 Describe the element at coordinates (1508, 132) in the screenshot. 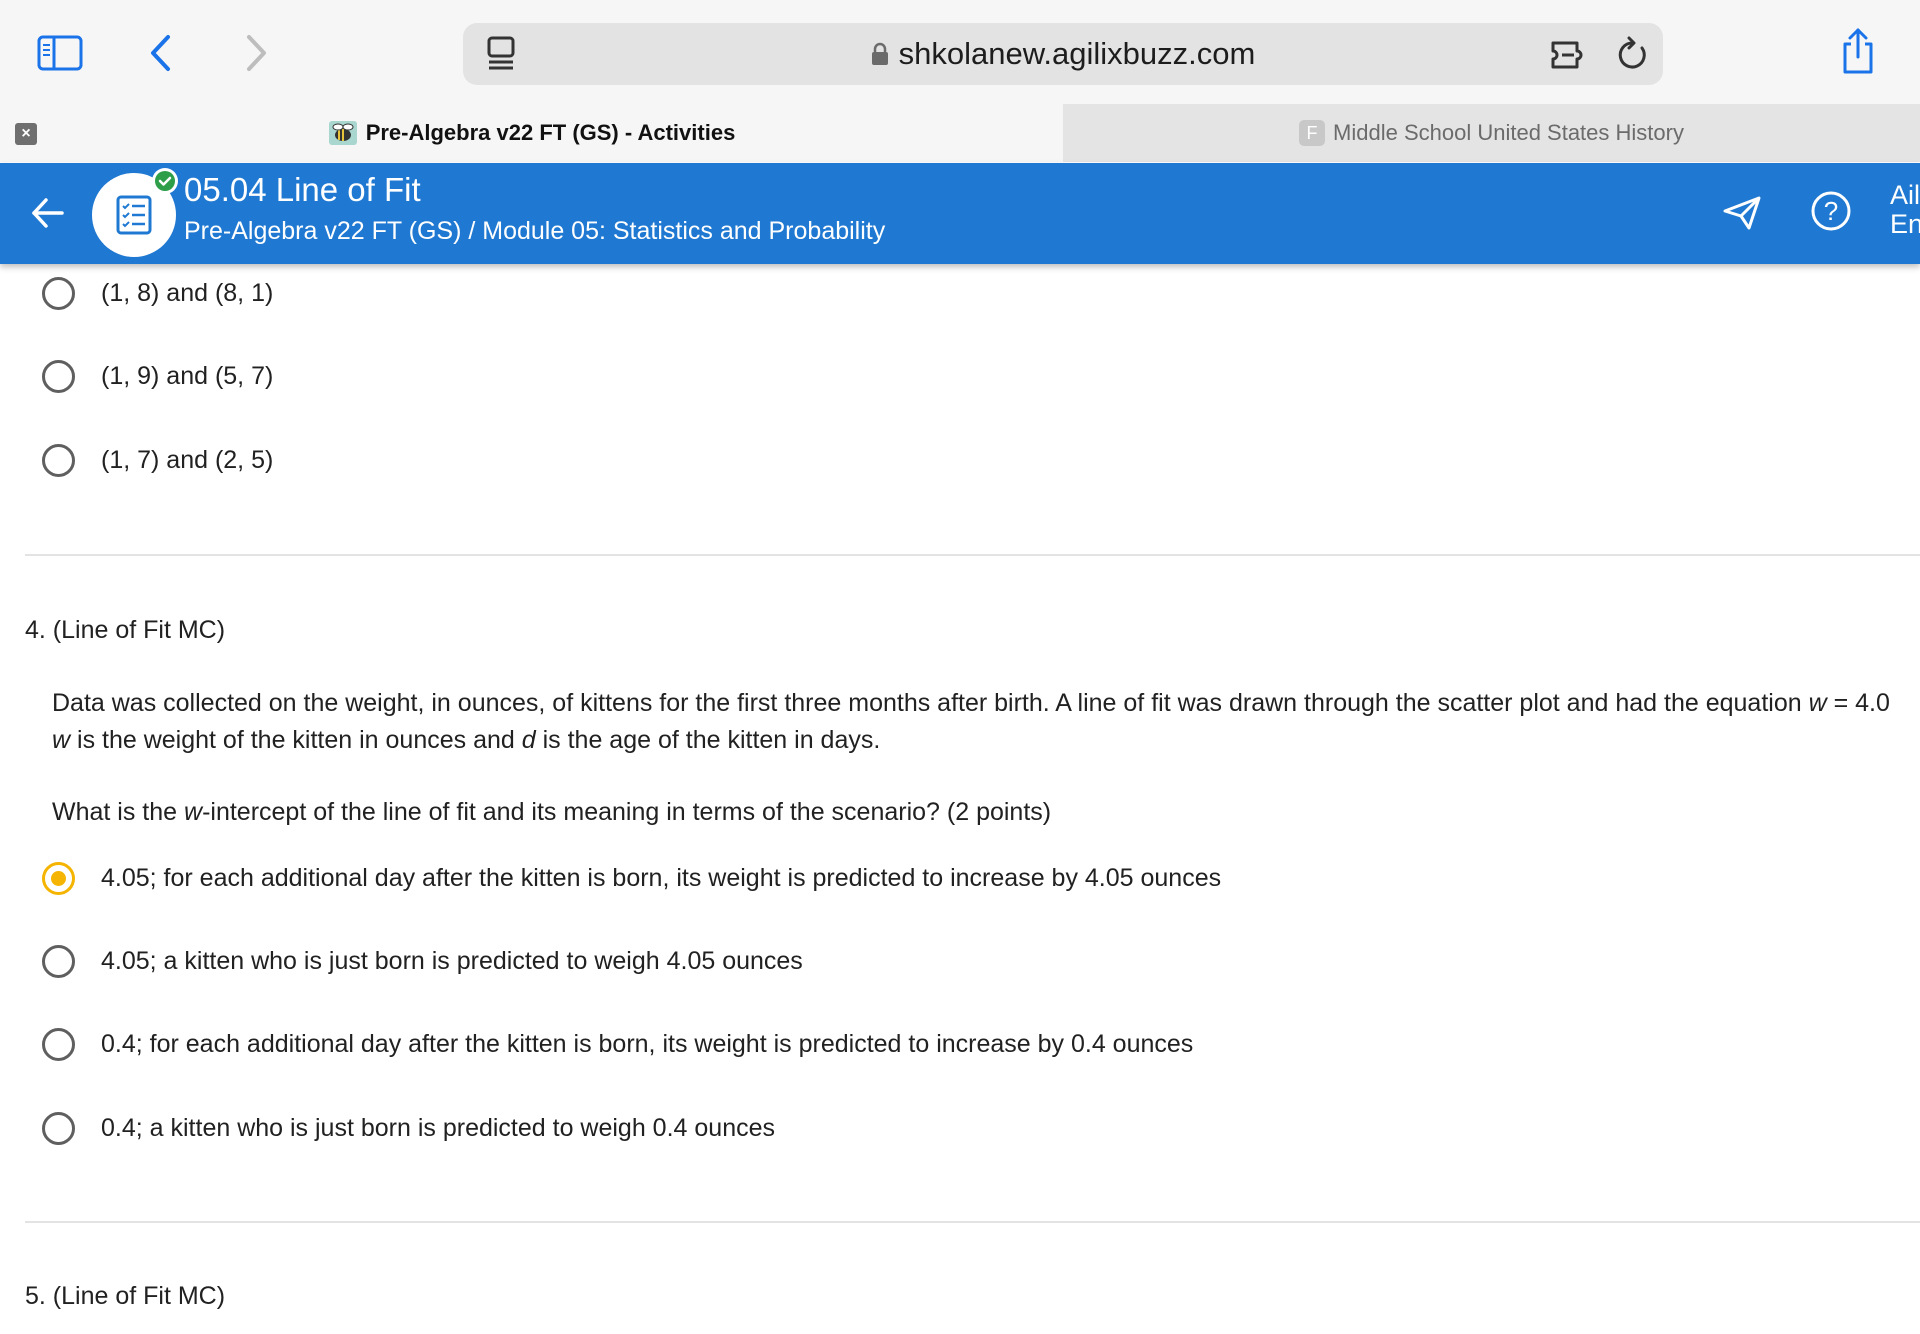

I see `tab-label: Middle School United States History` at that location.